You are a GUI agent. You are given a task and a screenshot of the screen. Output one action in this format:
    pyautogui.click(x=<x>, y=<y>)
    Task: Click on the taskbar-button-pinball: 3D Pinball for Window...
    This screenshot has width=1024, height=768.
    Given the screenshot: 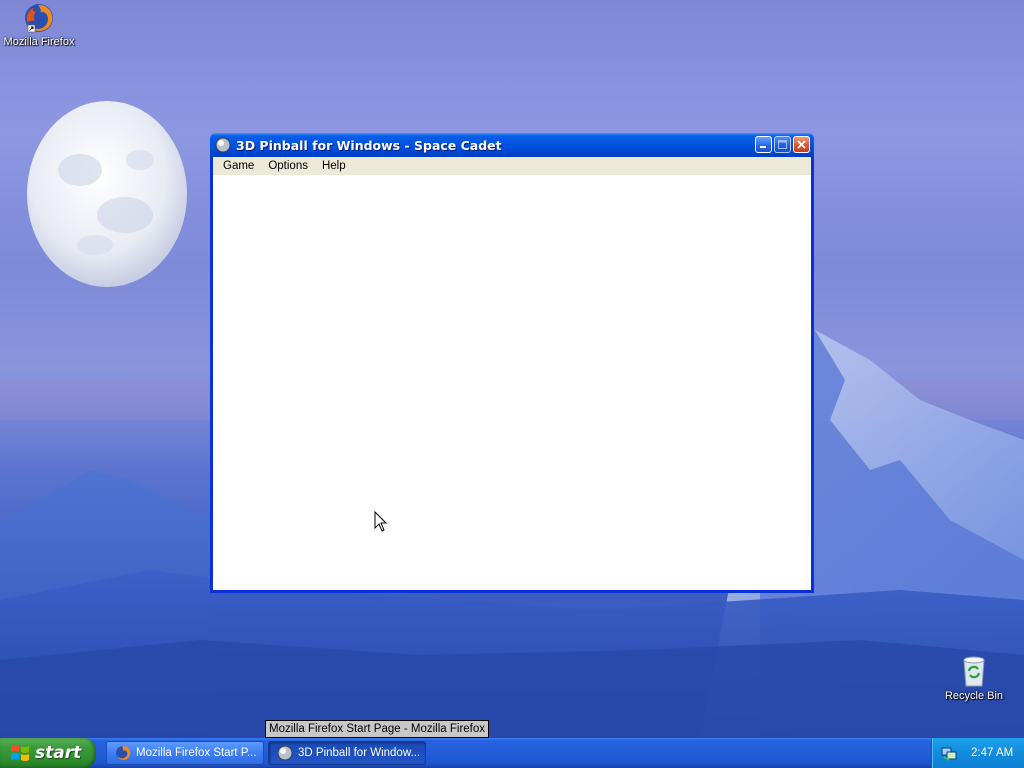 What is the action you would take?
    pyautogui.click(x=347, y=753)
    